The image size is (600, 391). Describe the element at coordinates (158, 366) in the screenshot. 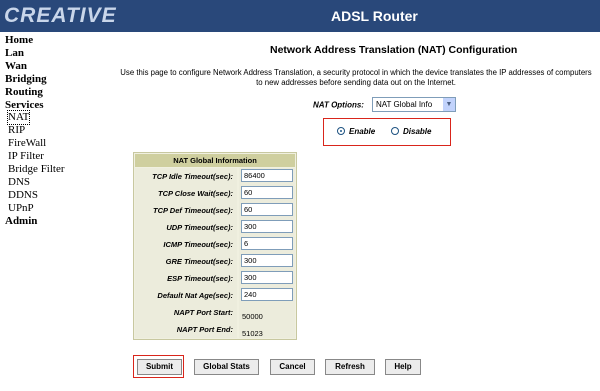

I see `submit-highlight` at that location.